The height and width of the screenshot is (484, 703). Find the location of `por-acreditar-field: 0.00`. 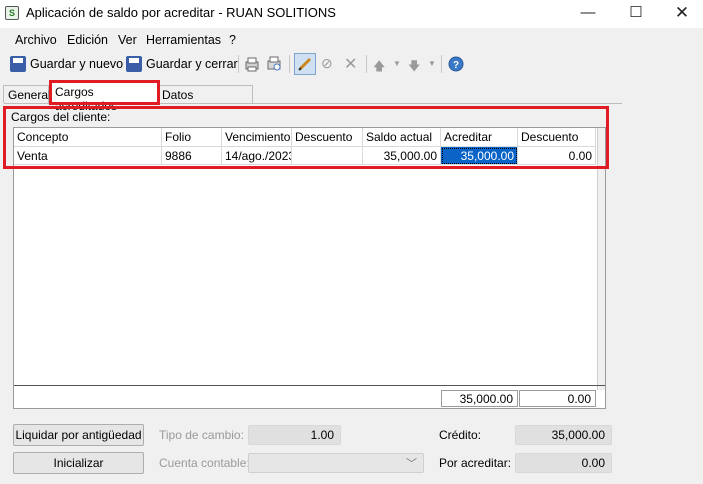

por-acreditar-field: 0.00 is located at coordinates (563, 463).